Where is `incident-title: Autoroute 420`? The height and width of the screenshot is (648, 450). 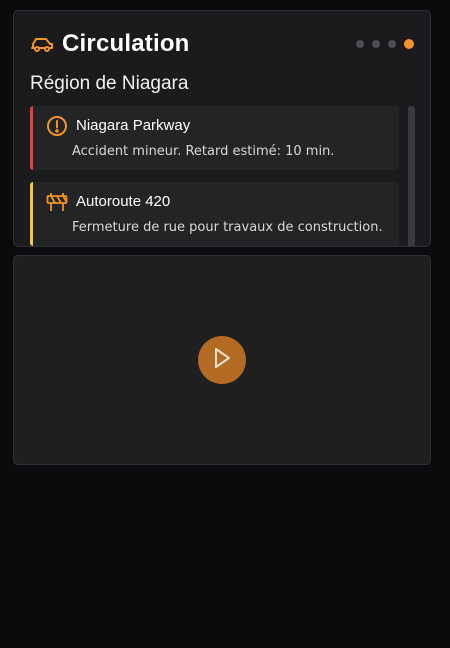 incident-title: Autoroute 420 is located at coordinates (123, 201).